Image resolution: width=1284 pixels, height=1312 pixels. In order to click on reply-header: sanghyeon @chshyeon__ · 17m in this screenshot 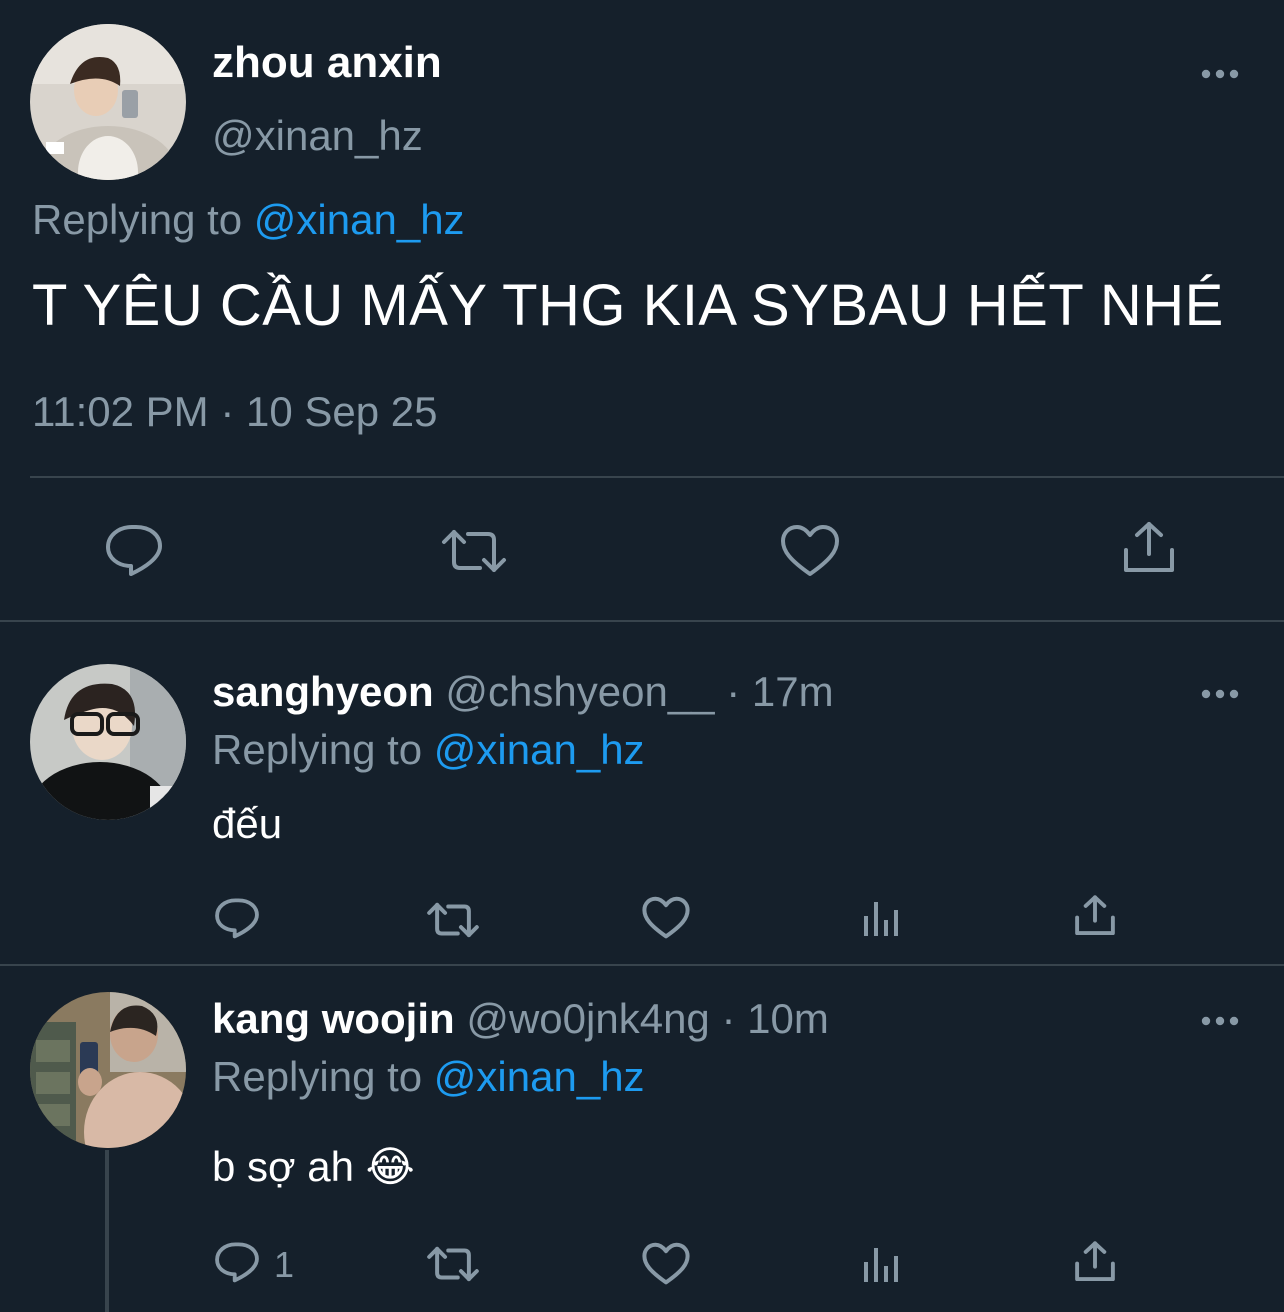, I will do `click(523, 692)`.